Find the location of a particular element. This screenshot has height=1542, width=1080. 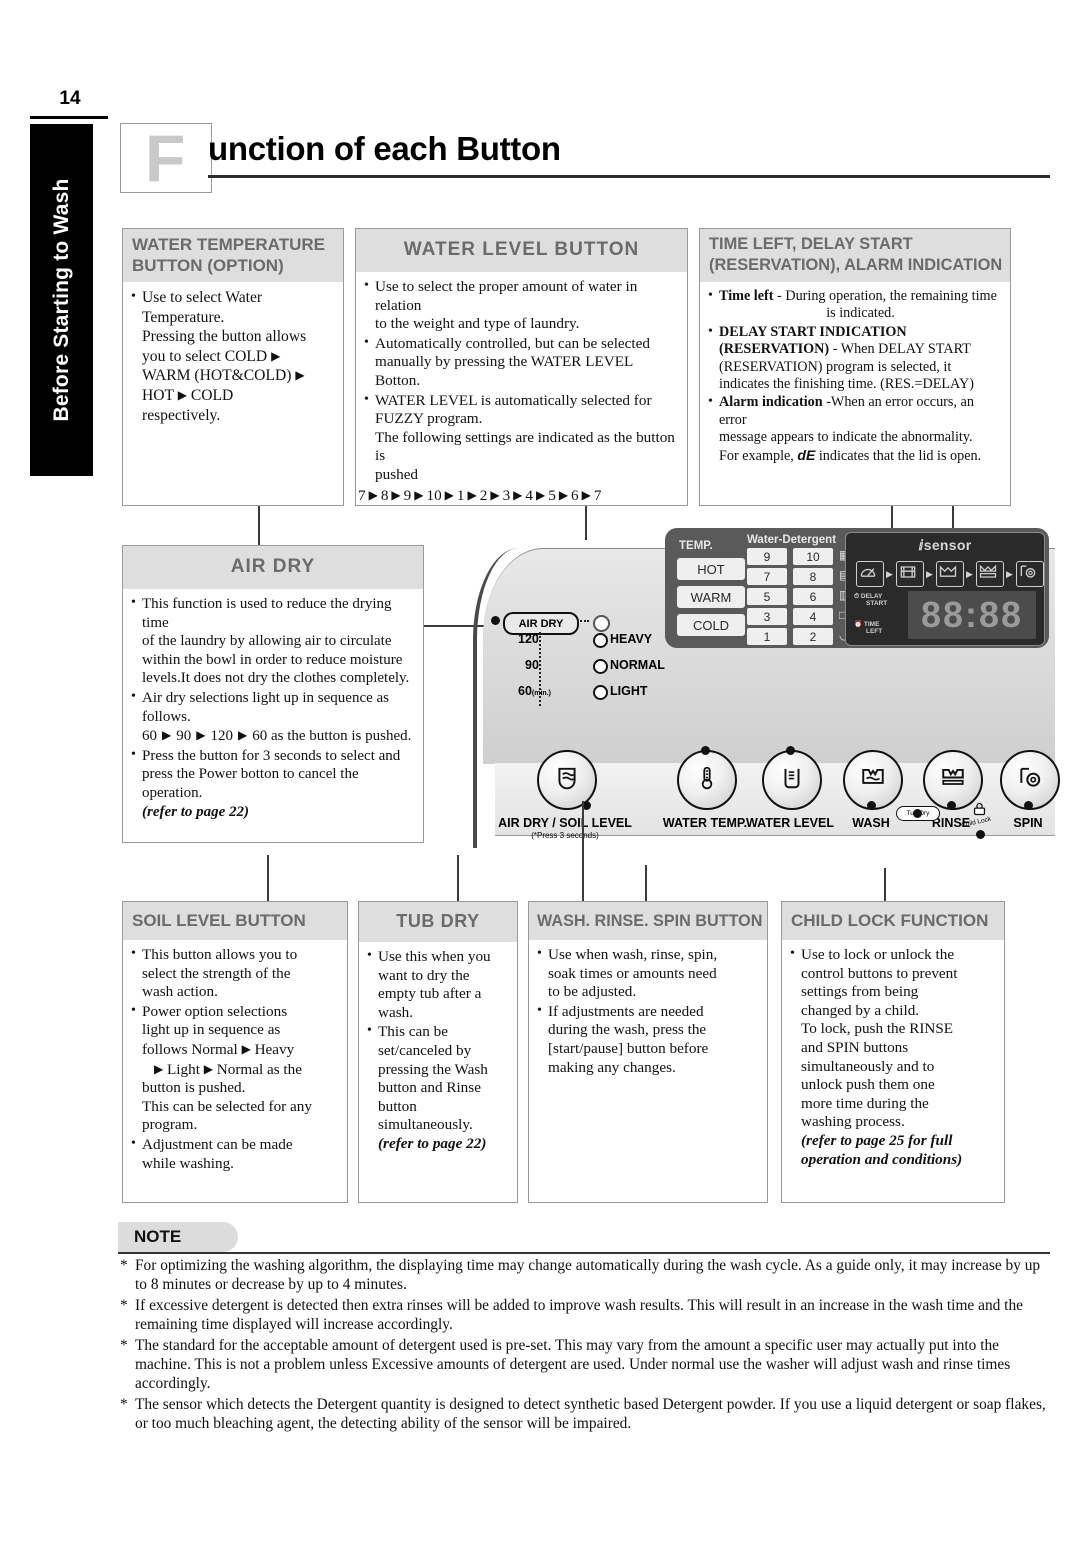

sl-b3-l2: while washing. is located at coordinates (188, 1163).